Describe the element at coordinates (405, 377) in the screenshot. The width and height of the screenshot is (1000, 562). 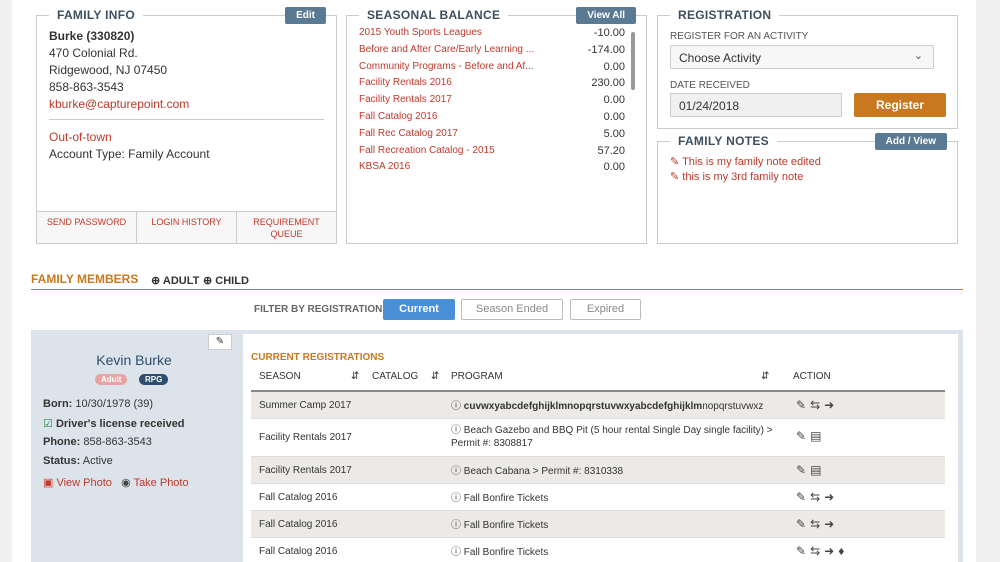
I see `catalog-header: CATALOG ⇵` at that location.